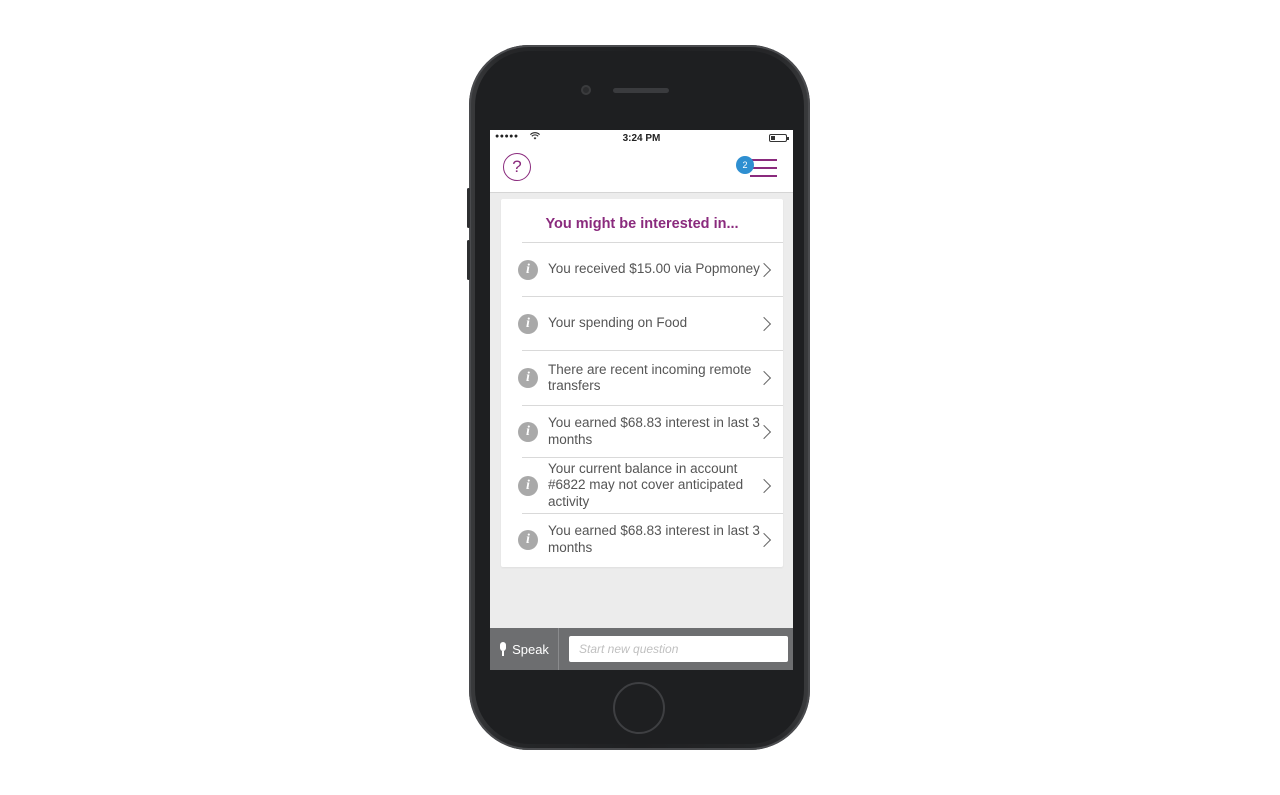 Image resolution: width=1280 pixels, height=795 pixels. What do you see at coordinates (779, 138) in the screenshot?
I see `battery-icon` at bounding box center [779, 138].